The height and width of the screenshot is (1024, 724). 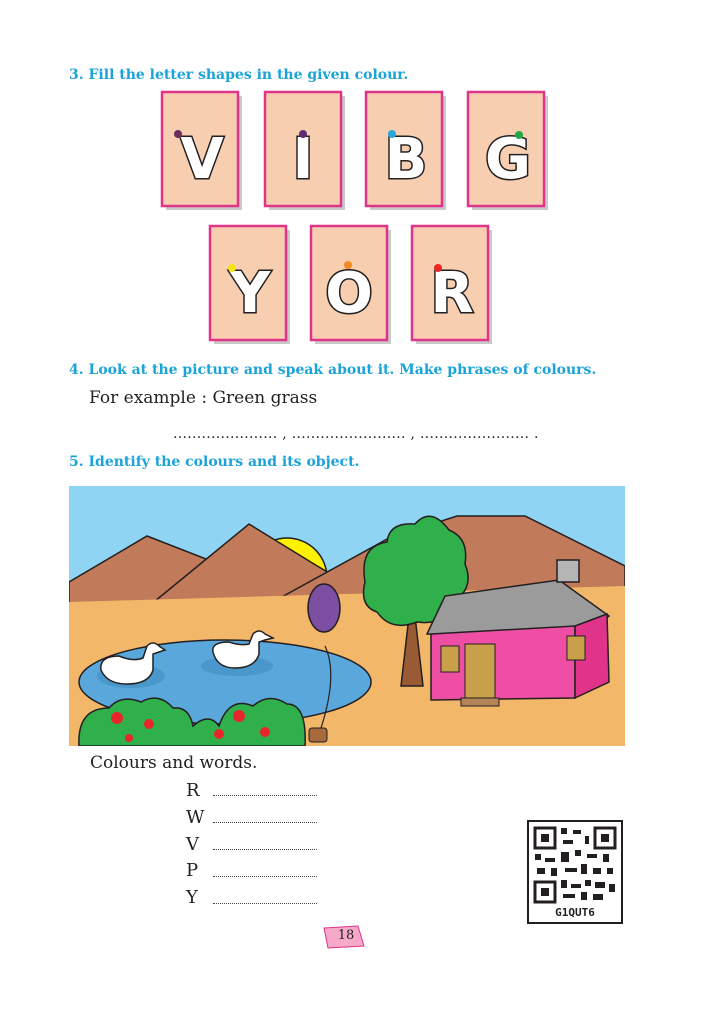 I want to click on letter-card: I, so click(x=304, y=150).